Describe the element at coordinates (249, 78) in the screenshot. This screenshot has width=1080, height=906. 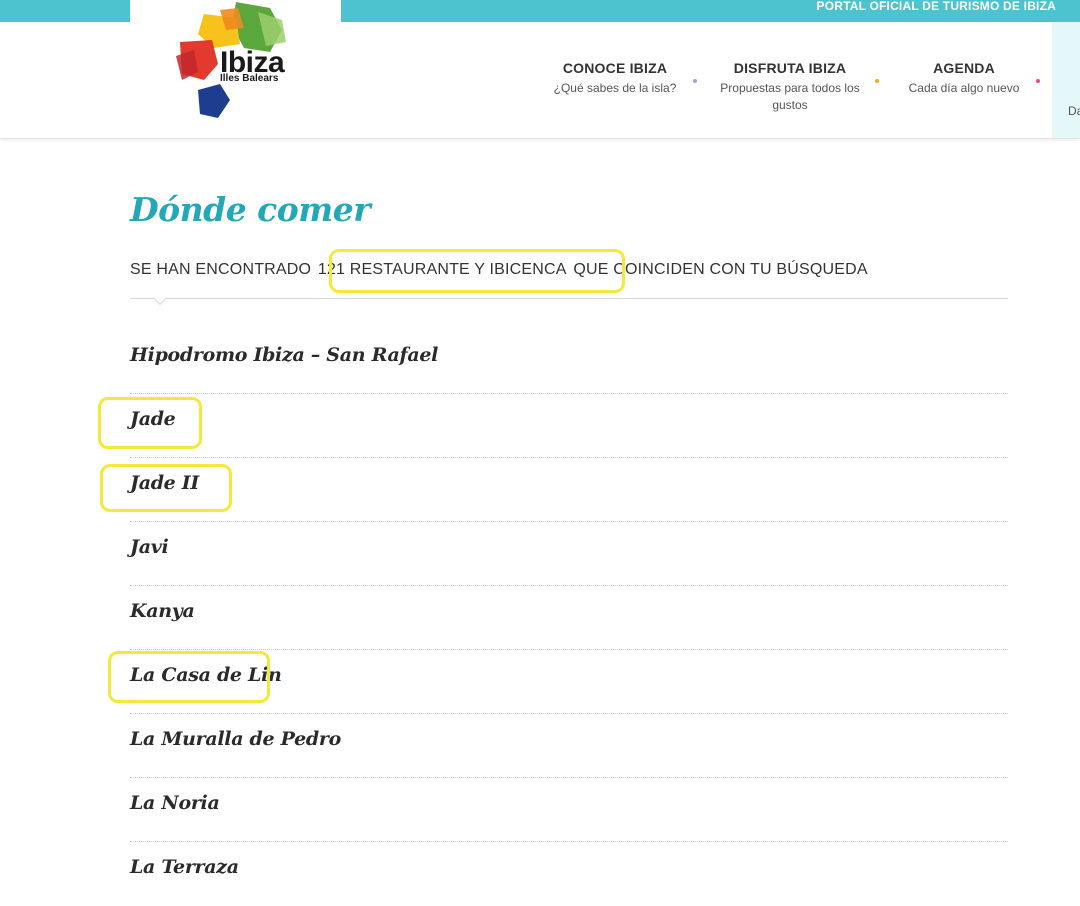
I see `logo-subtitle: Illes Balears` at that location.